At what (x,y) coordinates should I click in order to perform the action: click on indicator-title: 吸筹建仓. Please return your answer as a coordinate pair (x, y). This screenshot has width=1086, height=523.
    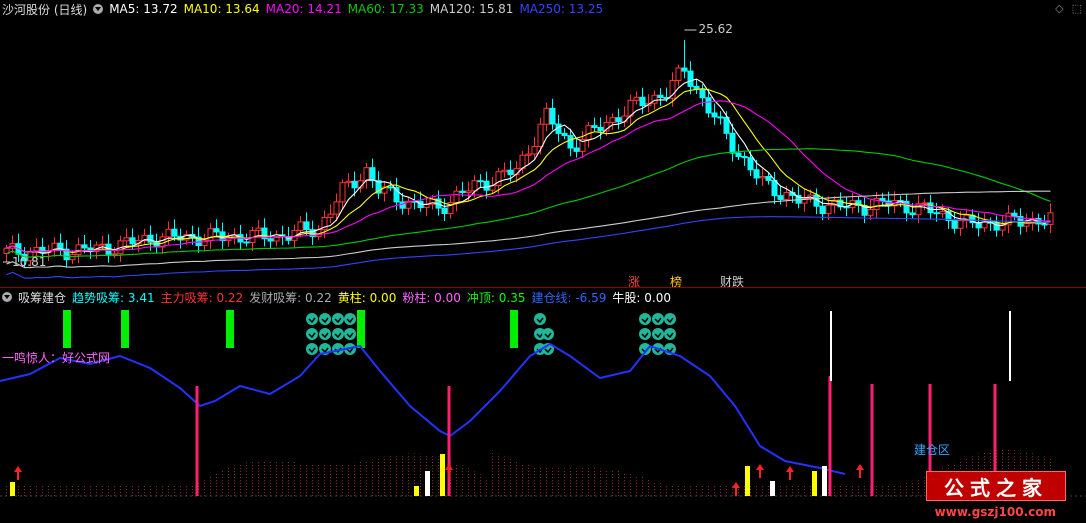
    Looking at the image, I should click on (42, 297).